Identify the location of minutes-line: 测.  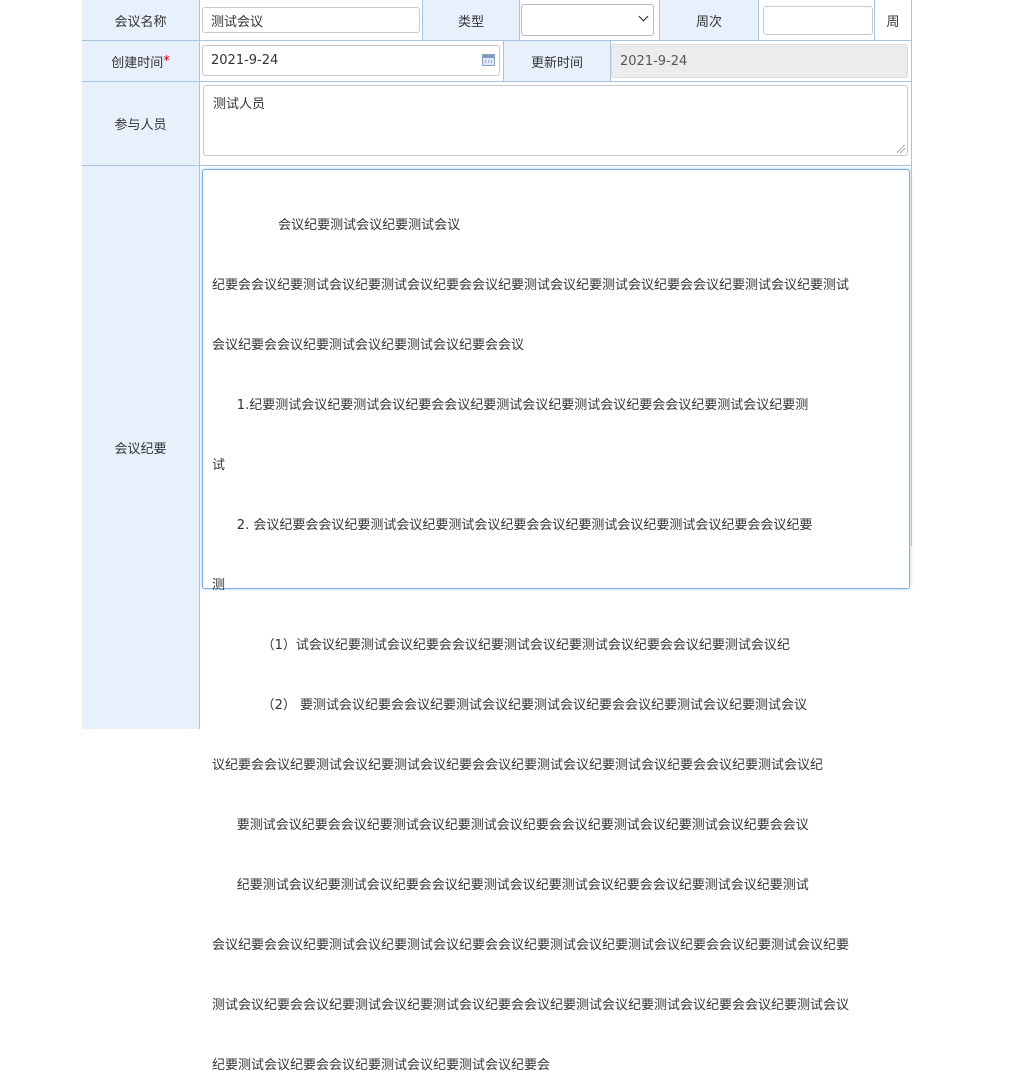
(219, 585).